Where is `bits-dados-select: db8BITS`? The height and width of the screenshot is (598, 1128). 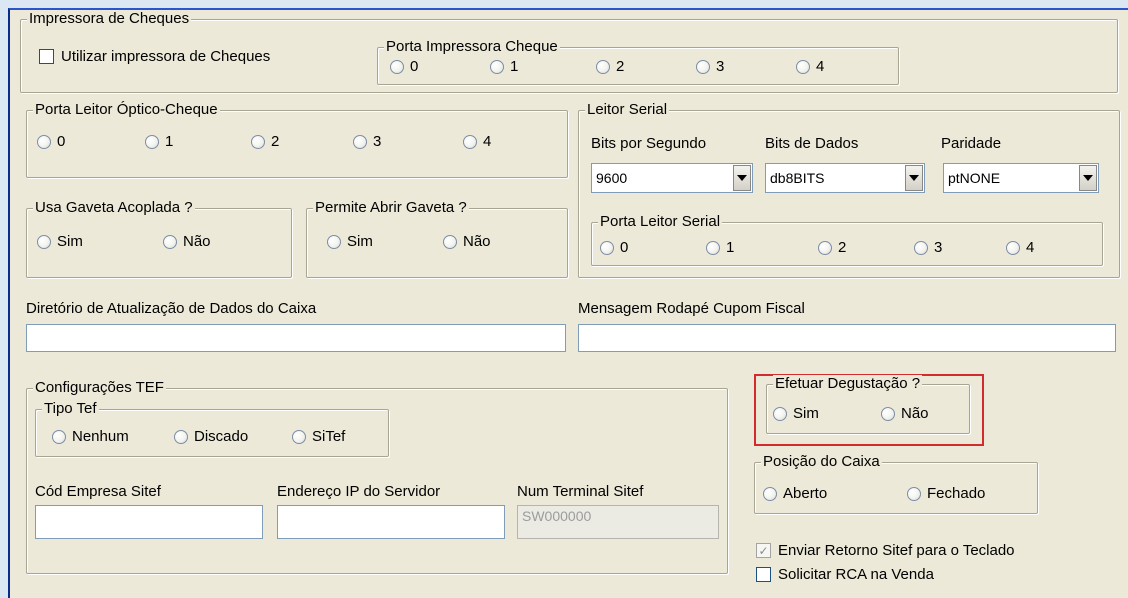
bits-dados-select: db8BITS is located at coordinates (845, 178).